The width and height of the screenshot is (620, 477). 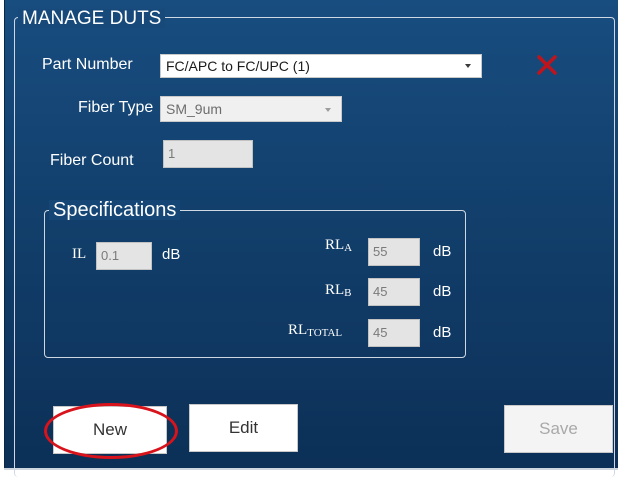 I want to click on fiber-count-field: 1, so click(x=208, y=154).